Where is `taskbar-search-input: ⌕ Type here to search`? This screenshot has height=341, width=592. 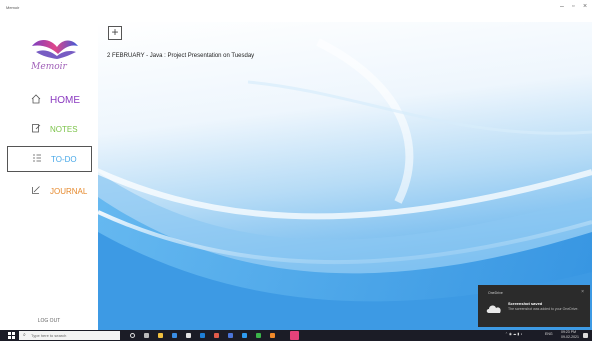
taskbar-search-input: ⌕ Type here to search is located at coordinates (69, 335).